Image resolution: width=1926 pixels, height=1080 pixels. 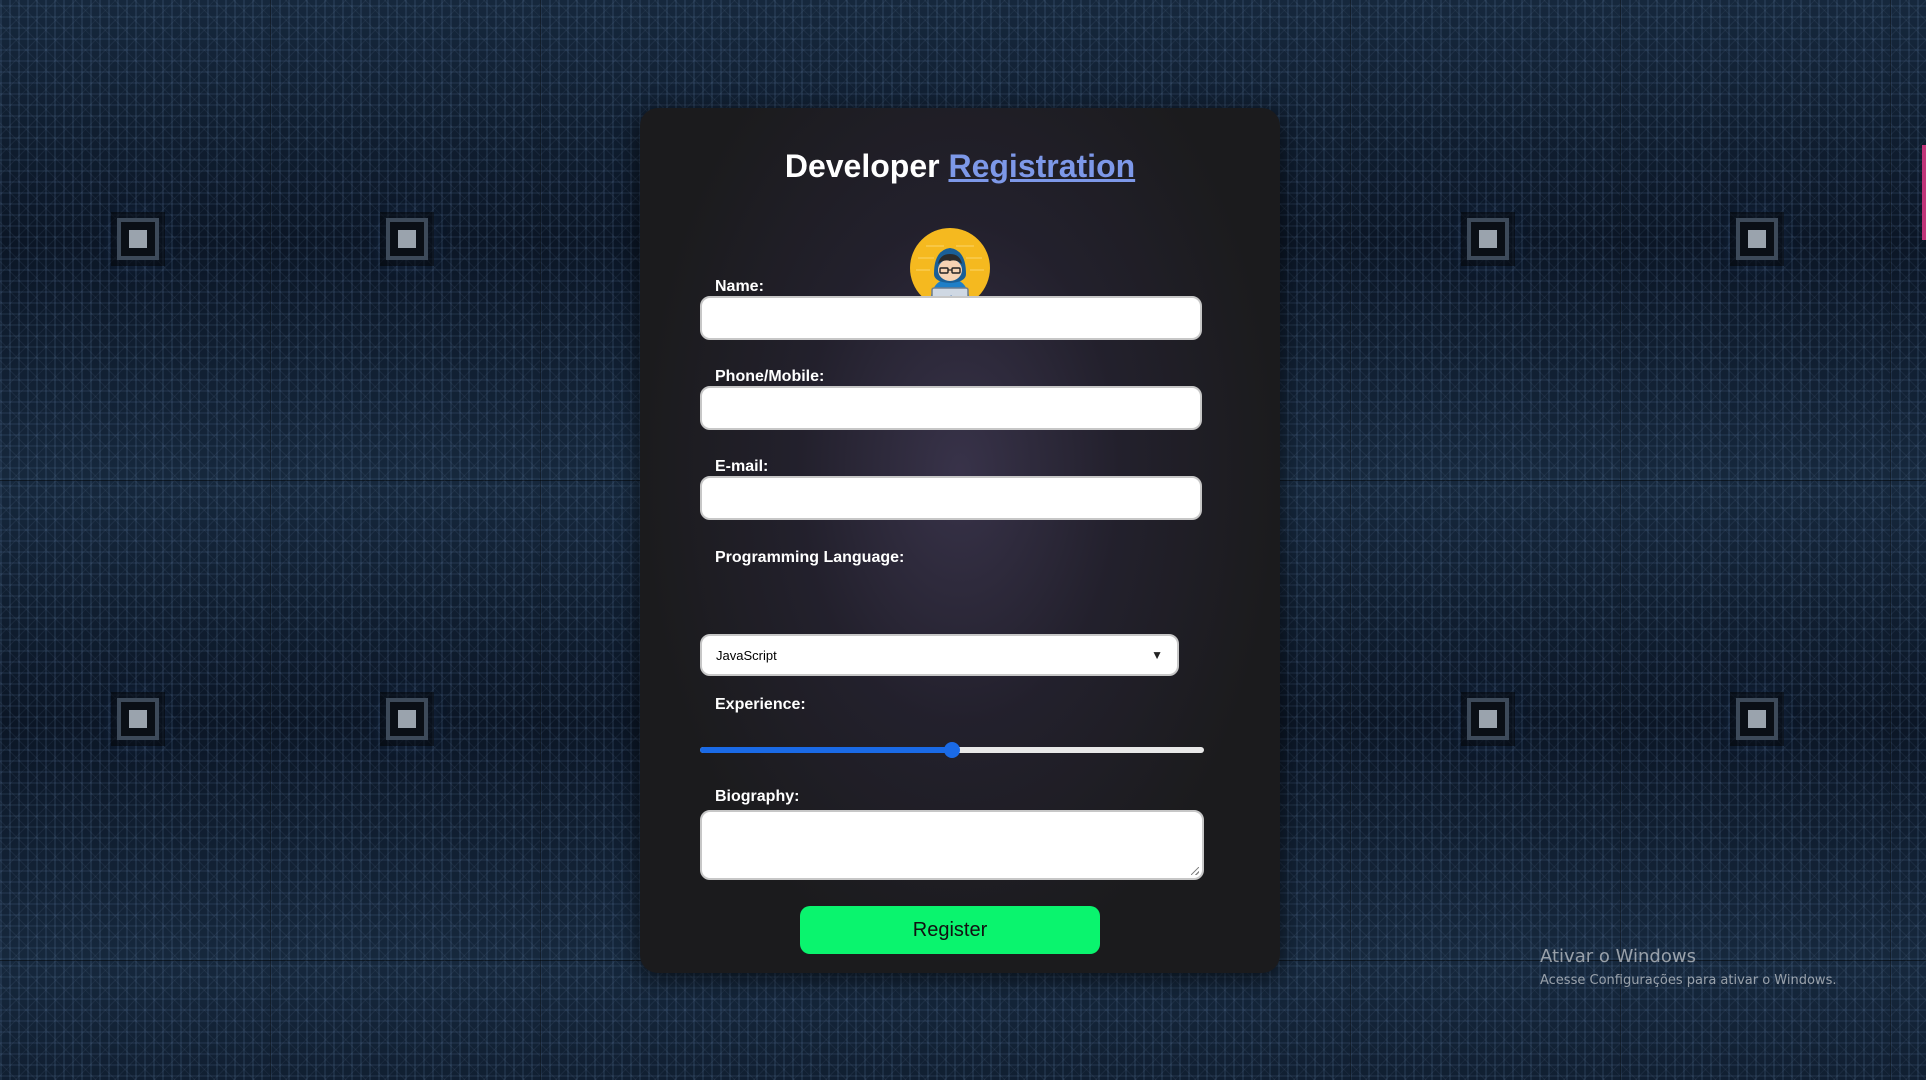 What do you see at coordinates (810, 557) in the screenshot?
I see `programming-language-label: Programming Language:` at bounding box center [810, 557].